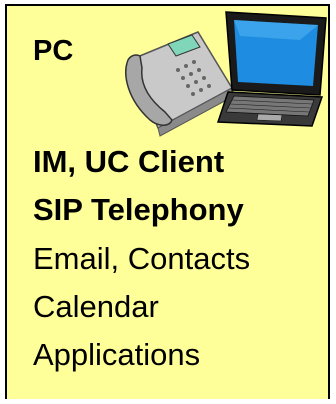  I want to click on laptop-icon, so click(271, 69).